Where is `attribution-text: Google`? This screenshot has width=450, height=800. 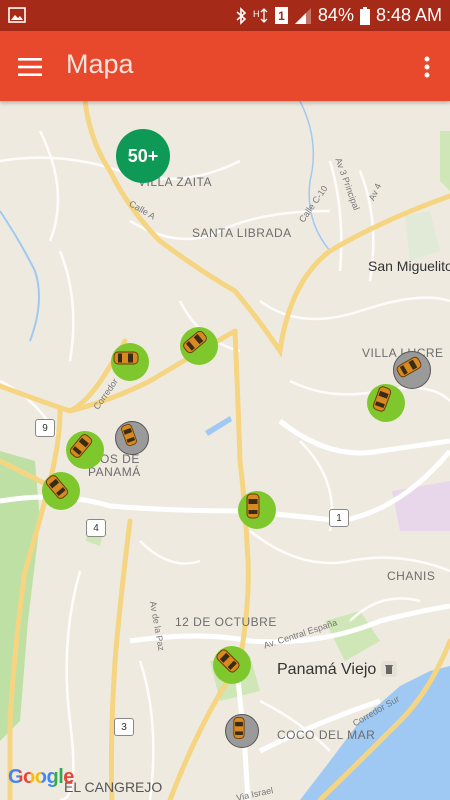
attribution-text: Google is located at coordinates (41, 777).